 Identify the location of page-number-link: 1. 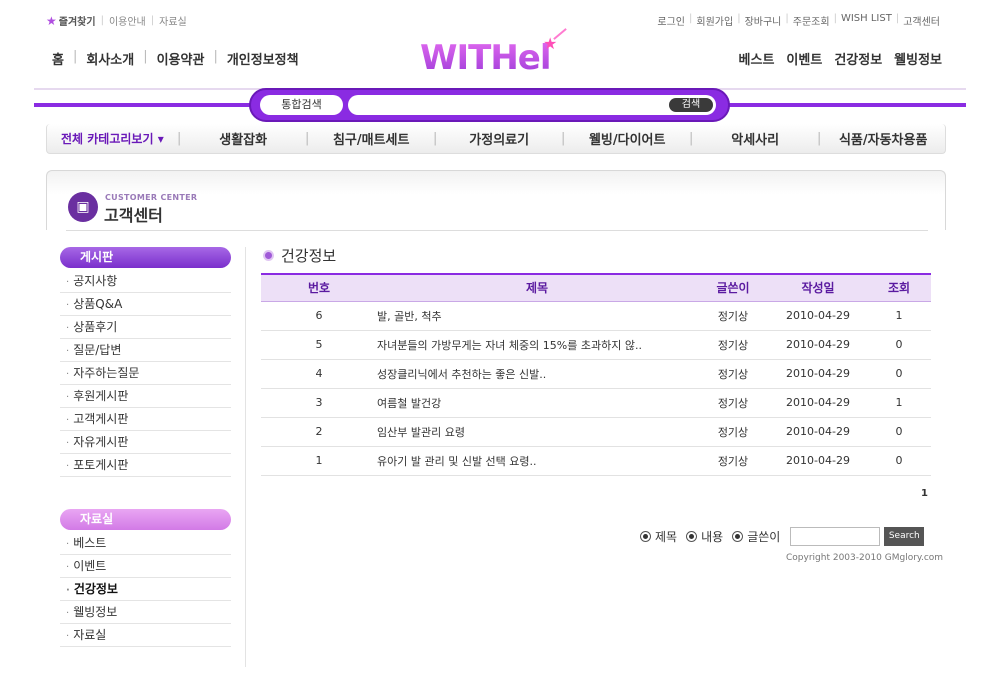
(924, 493).